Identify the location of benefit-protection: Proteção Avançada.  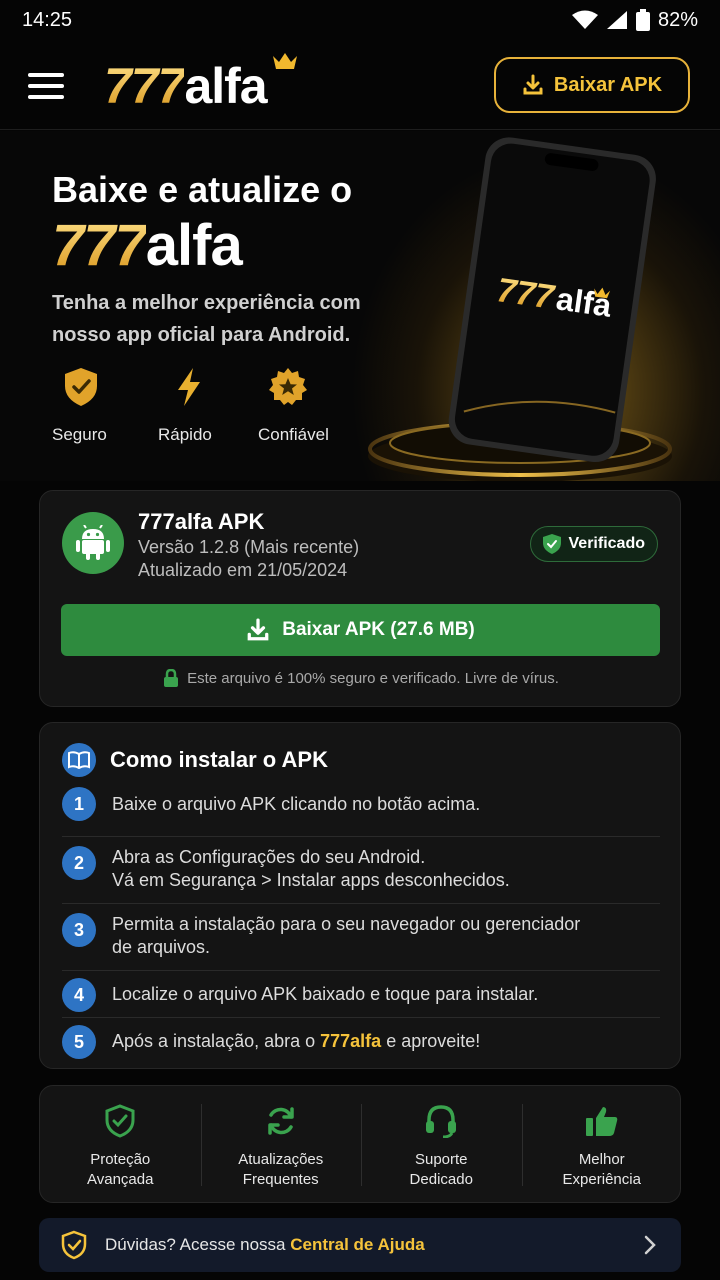
(120, 1145).